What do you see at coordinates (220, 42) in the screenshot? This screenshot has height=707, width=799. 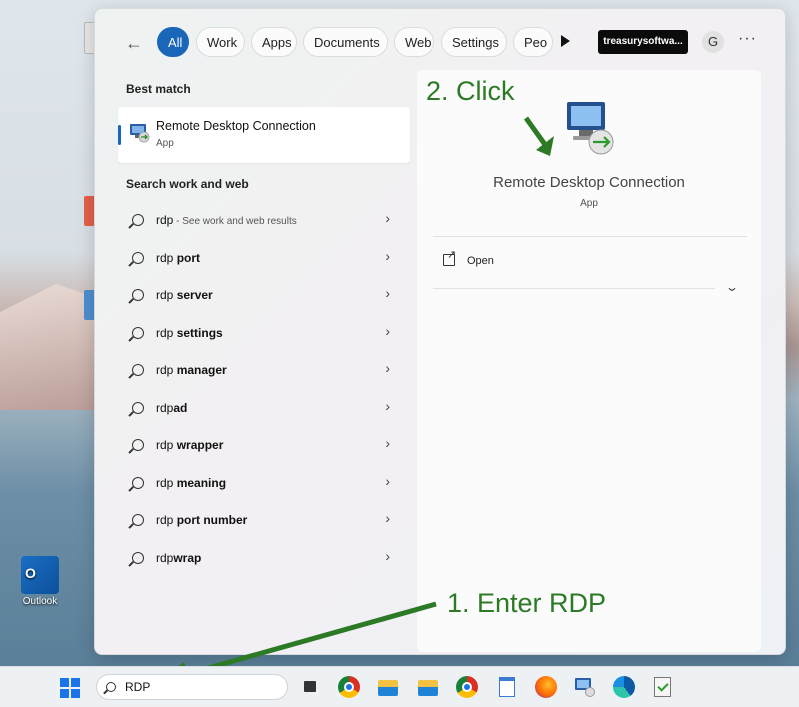 I see `tab-work: Work` at bounding box center [220, 42].